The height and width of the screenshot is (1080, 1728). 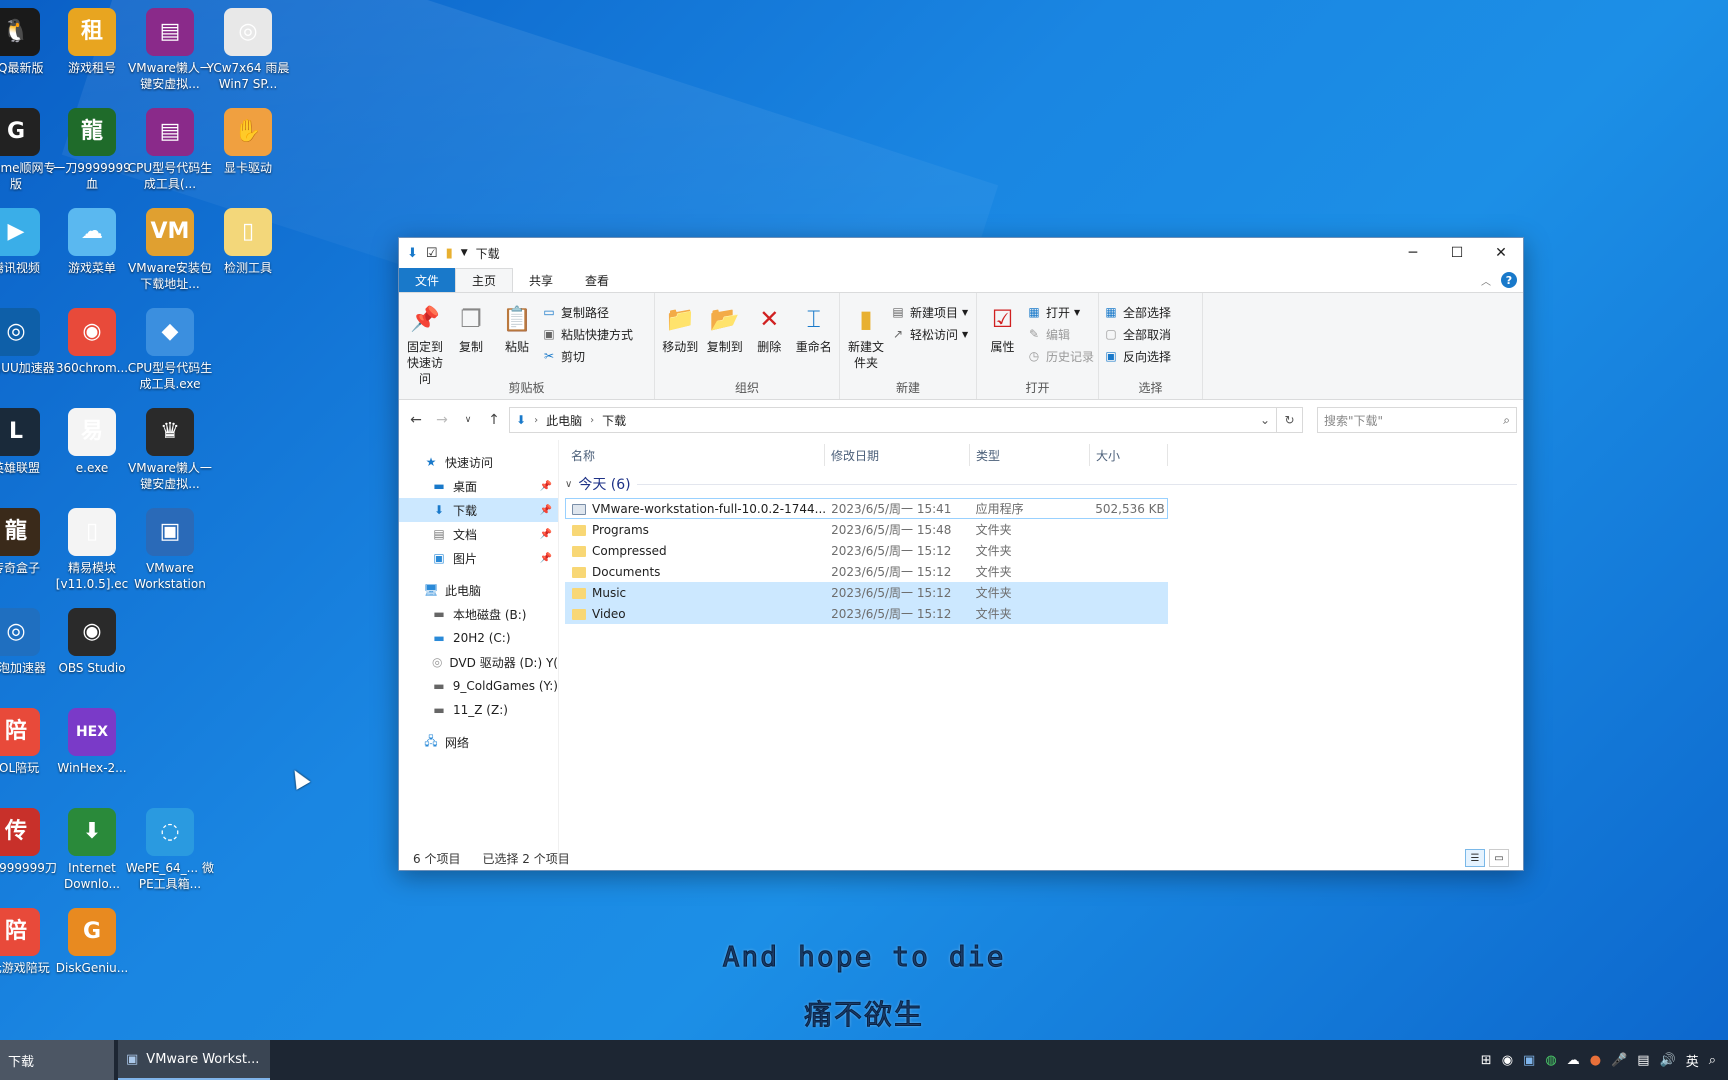 I want to click on address-dropdown-icon: ⌄, so click(x=1265, y=420).